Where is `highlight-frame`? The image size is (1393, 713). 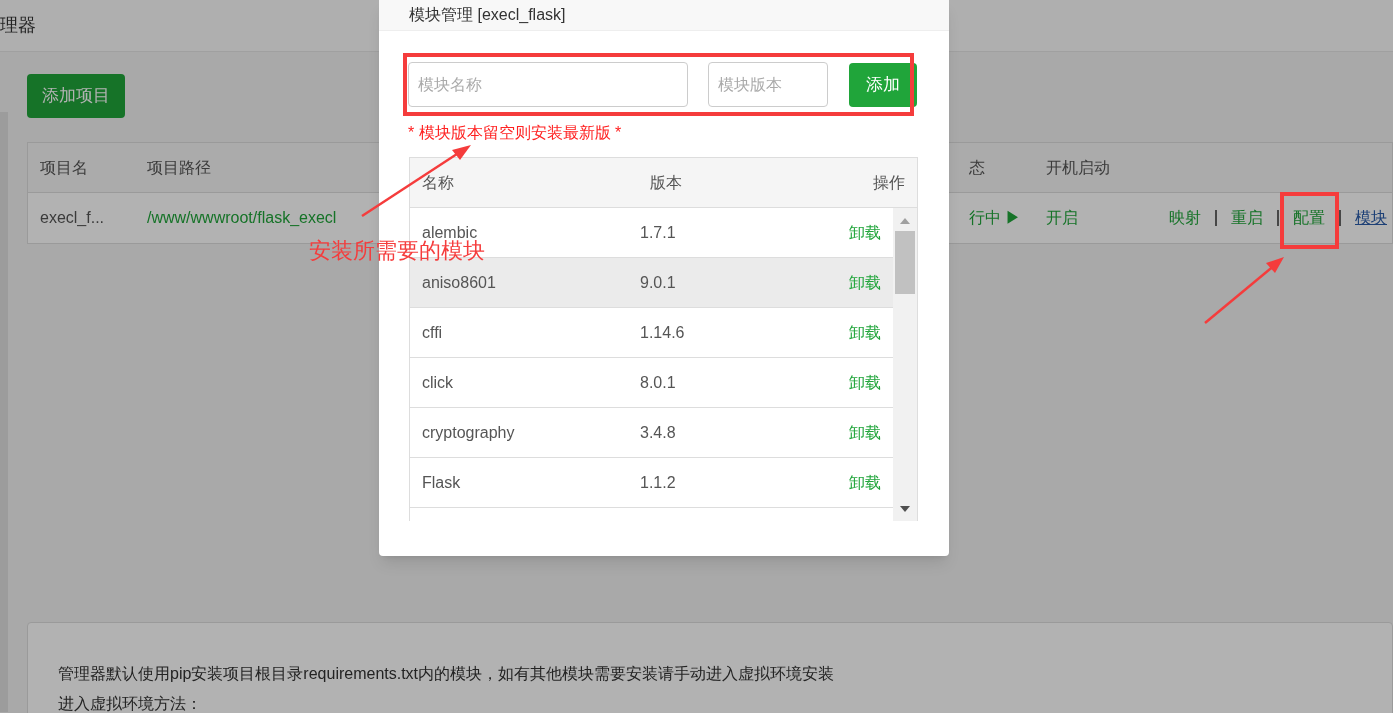 highlight-frame is located at coordinates (1309, 220).